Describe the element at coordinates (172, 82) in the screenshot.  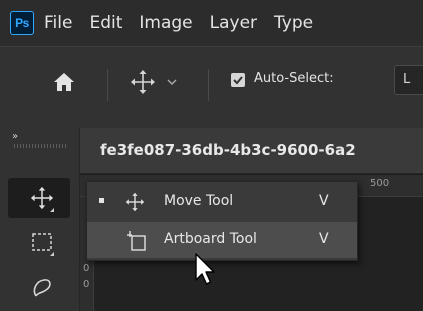
I see `chevron-down-icon` at that location.